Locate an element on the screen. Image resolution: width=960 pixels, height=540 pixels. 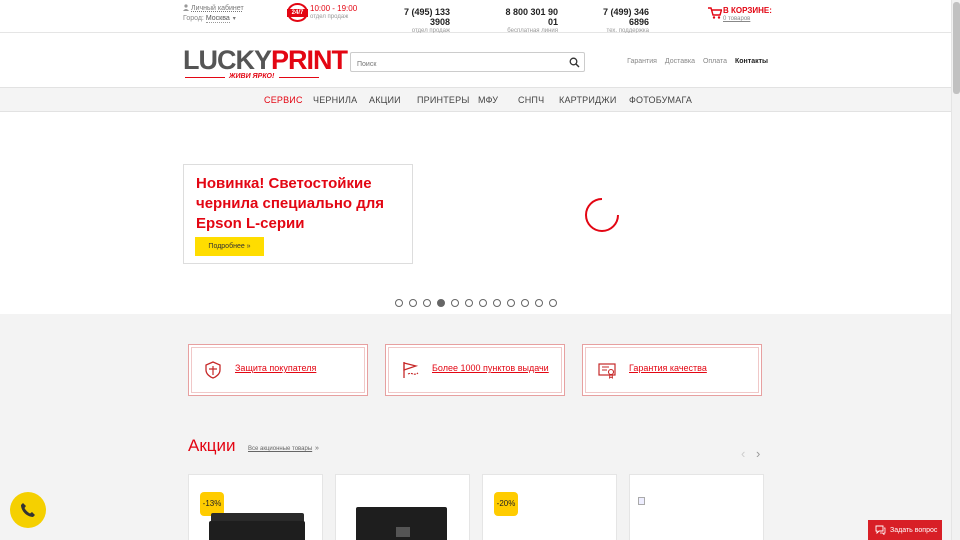
link-contacts: Контакты is located at coordinates (751, 61).